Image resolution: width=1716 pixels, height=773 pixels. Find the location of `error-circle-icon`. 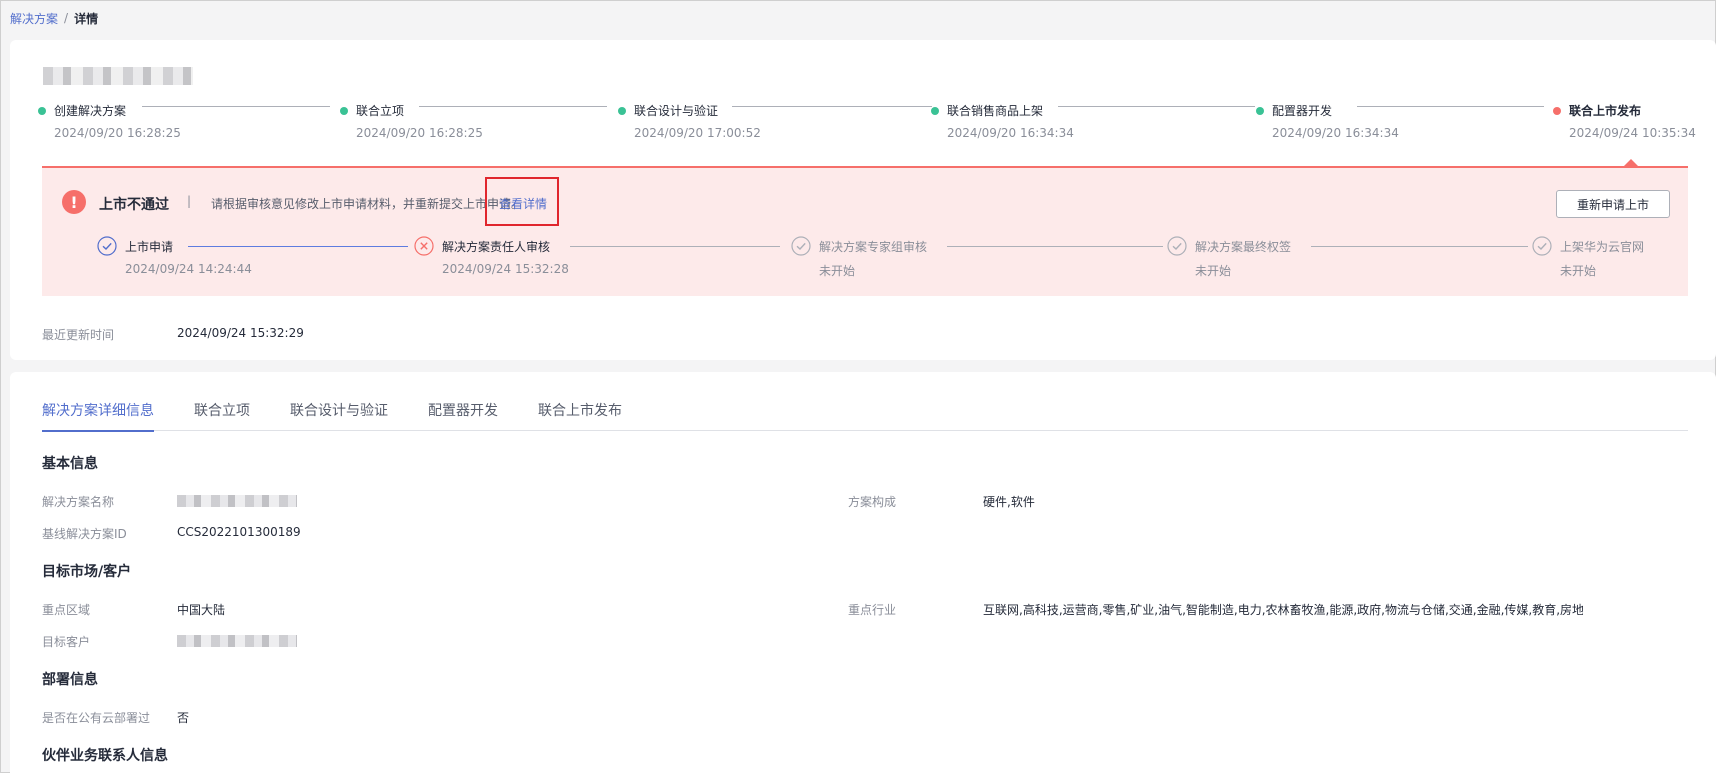

error-circle-icon is located at coordinates (424, 246).